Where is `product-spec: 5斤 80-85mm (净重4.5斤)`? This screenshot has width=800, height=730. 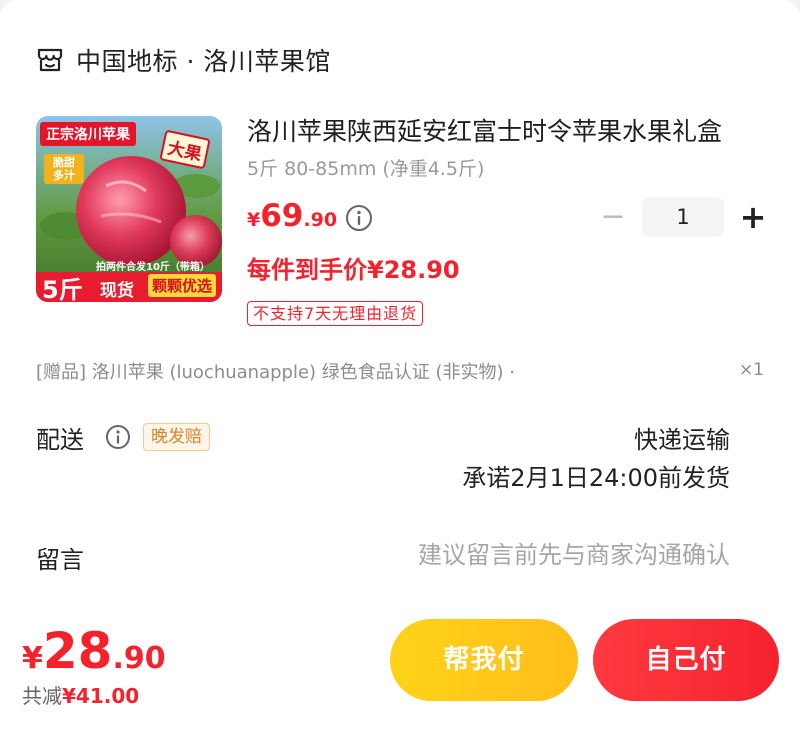 product-spec: 5斤 80-85mm (净重4.5斤) is located at coordinates (365, 167).